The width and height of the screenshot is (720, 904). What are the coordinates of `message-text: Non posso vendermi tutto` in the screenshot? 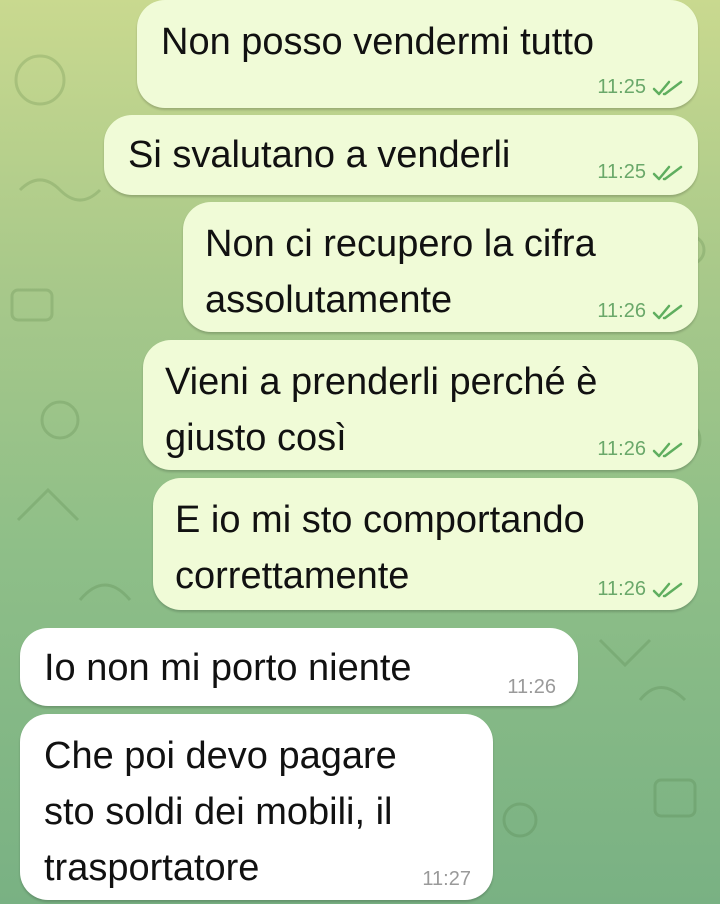 It's located at (378, 42).